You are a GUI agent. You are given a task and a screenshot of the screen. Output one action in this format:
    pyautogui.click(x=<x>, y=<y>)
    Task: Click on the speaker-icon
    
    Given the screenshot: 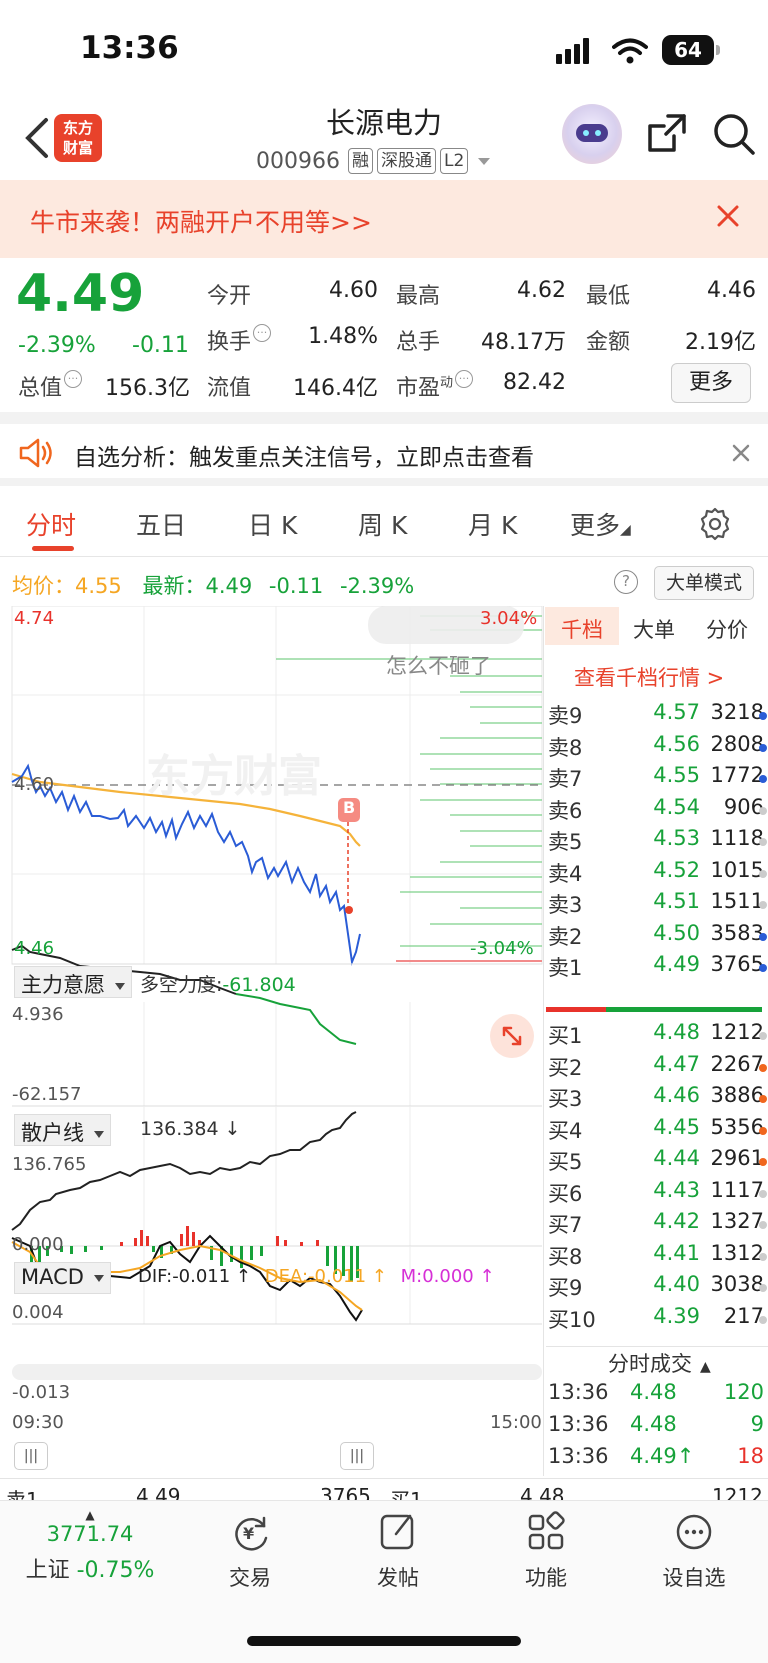 What is the action you would take?
    pyautogui.click(x=35, y=453)
    